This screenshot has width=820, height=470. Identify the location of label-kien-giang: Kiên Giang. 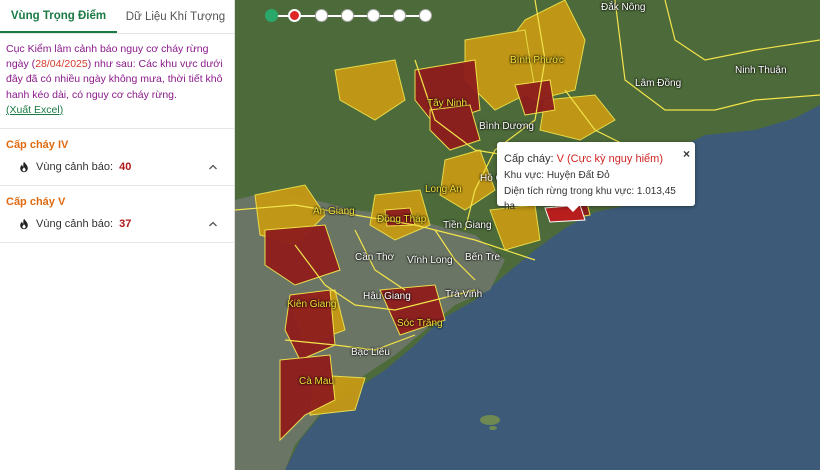
(312, 304).